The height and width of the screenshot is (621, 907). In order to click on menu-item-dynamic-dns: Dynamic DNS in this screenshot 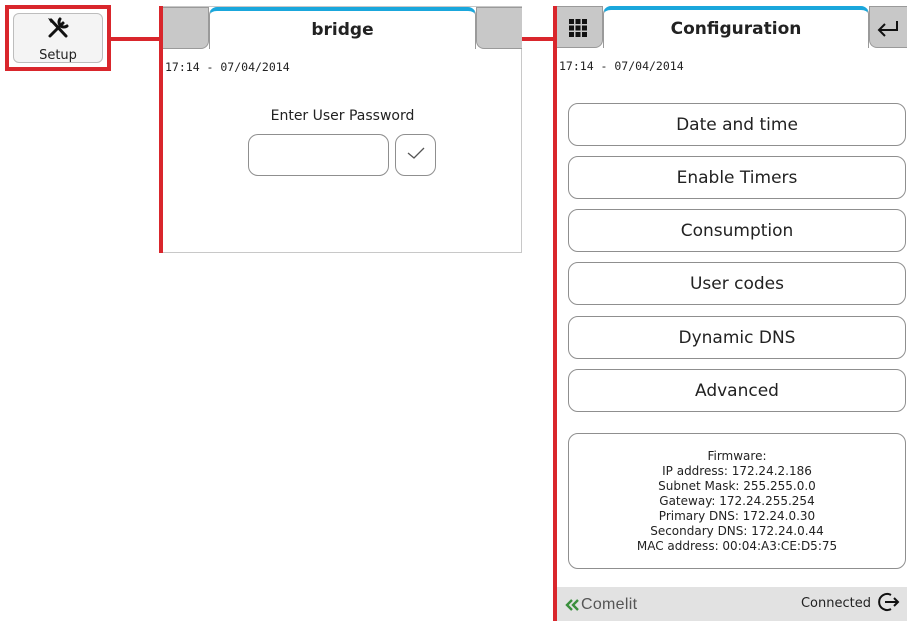, I will do `click(737, 337)`.